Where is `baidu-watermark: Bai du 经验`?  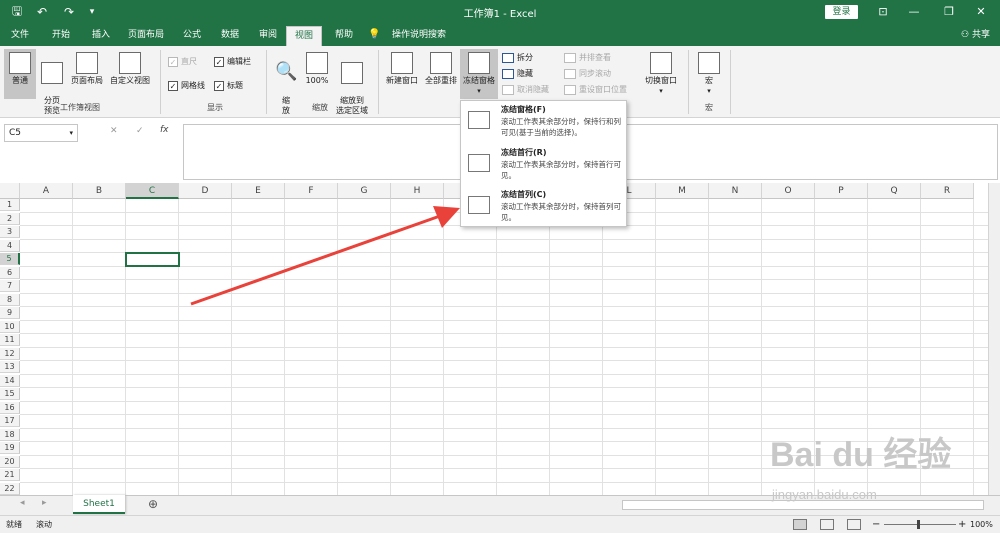 baidu-watermark: Bai du 经验 is located at coordinates (861, 455).